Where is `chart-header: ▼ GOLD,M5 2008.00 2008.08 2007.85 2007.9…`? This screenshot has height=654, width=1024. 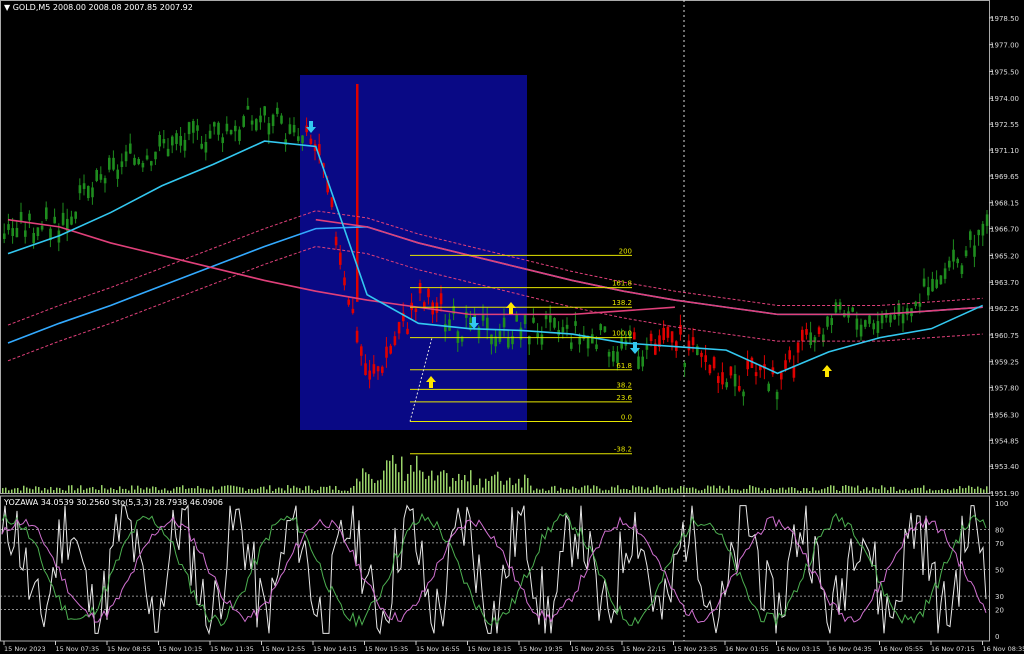
chart-header: ▼ GOLD,M5 2008.00 2008.08 2007.85 2007.9… is located at coordinates (98, 7).